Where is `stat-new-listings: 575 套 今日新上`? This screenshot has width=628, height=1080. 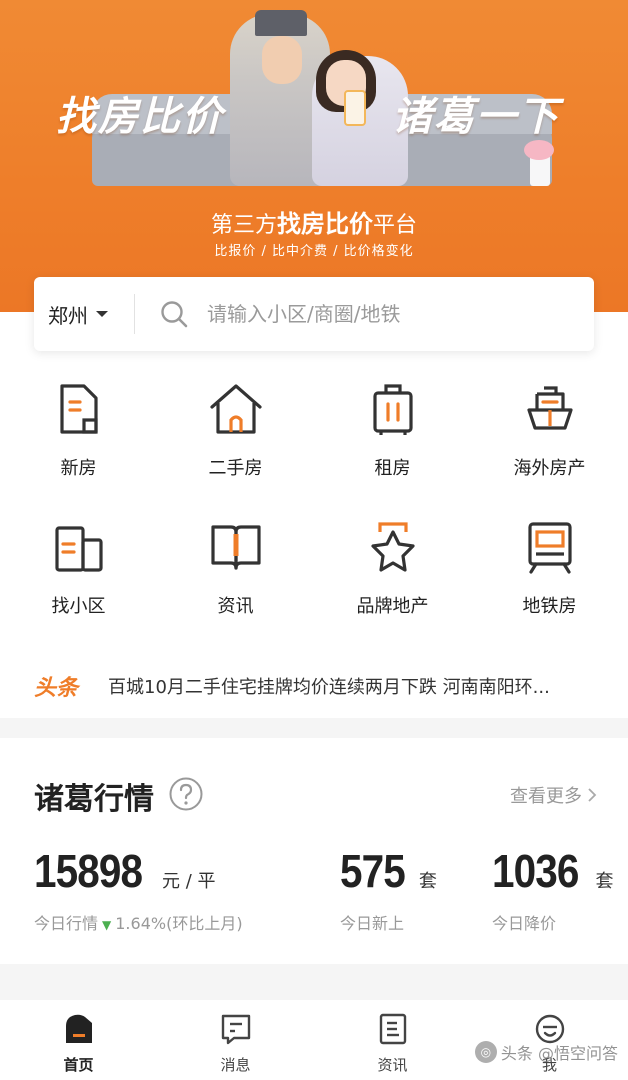
stat-new-listings: 575 套 今日新上 is located at coordinates (388, 888).